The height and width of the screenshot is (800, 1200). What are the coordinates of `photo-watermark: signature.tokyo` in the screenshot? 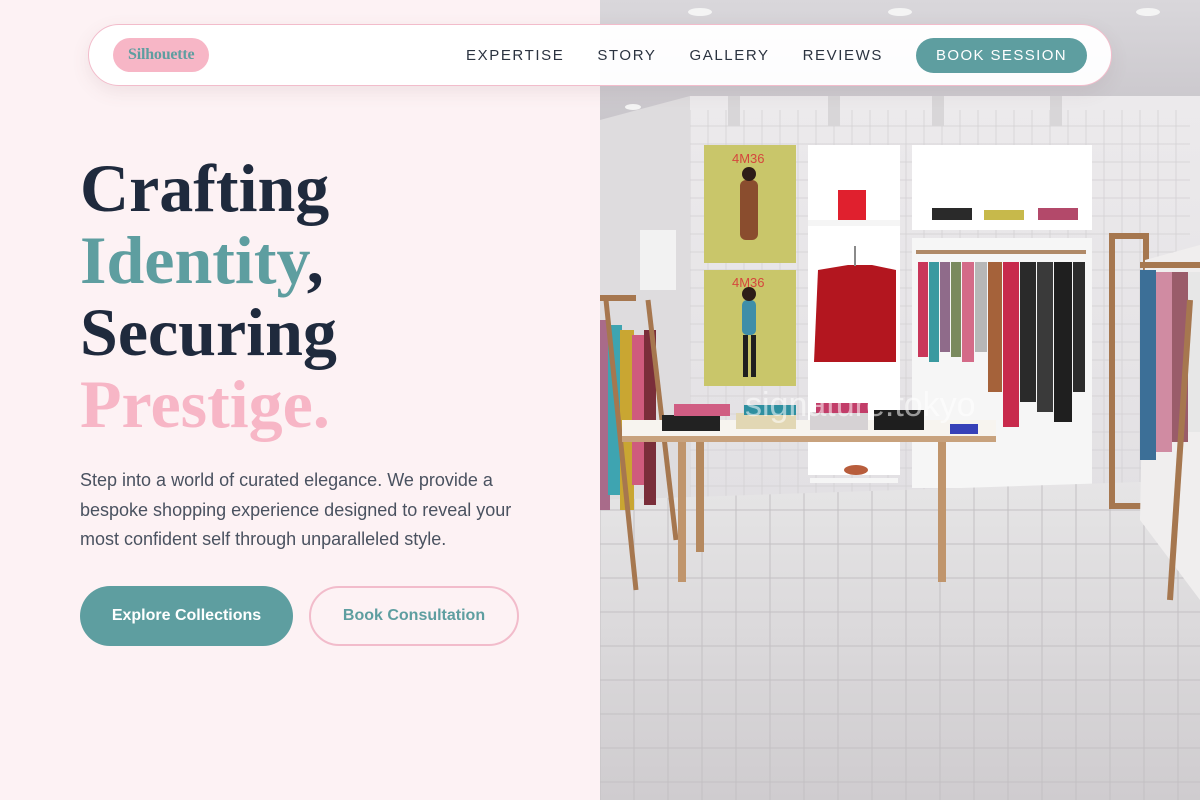 It's located at (860, 405).